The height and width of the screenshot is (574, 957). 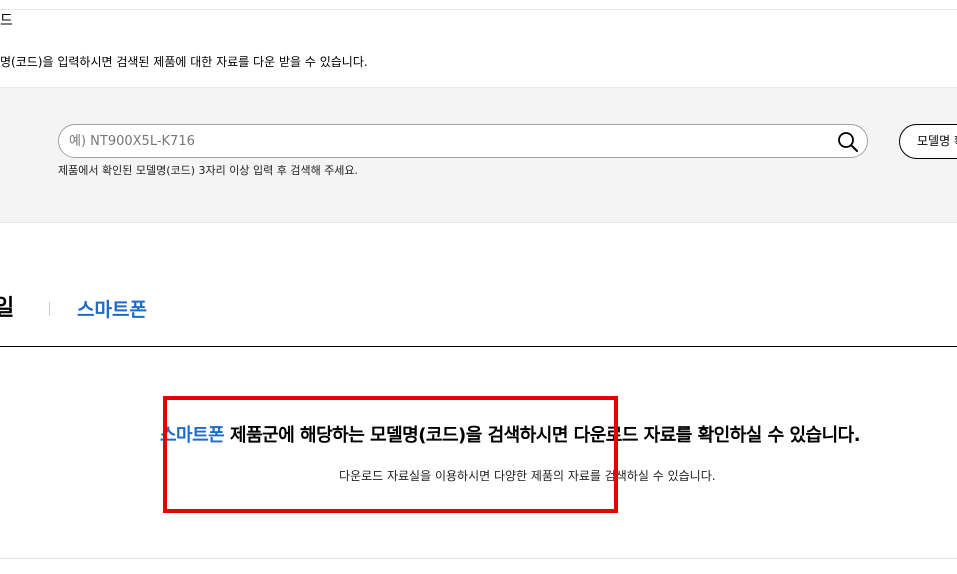 I want to click on tab-smartphone: 스마트폰, so click(x=112, y=310).